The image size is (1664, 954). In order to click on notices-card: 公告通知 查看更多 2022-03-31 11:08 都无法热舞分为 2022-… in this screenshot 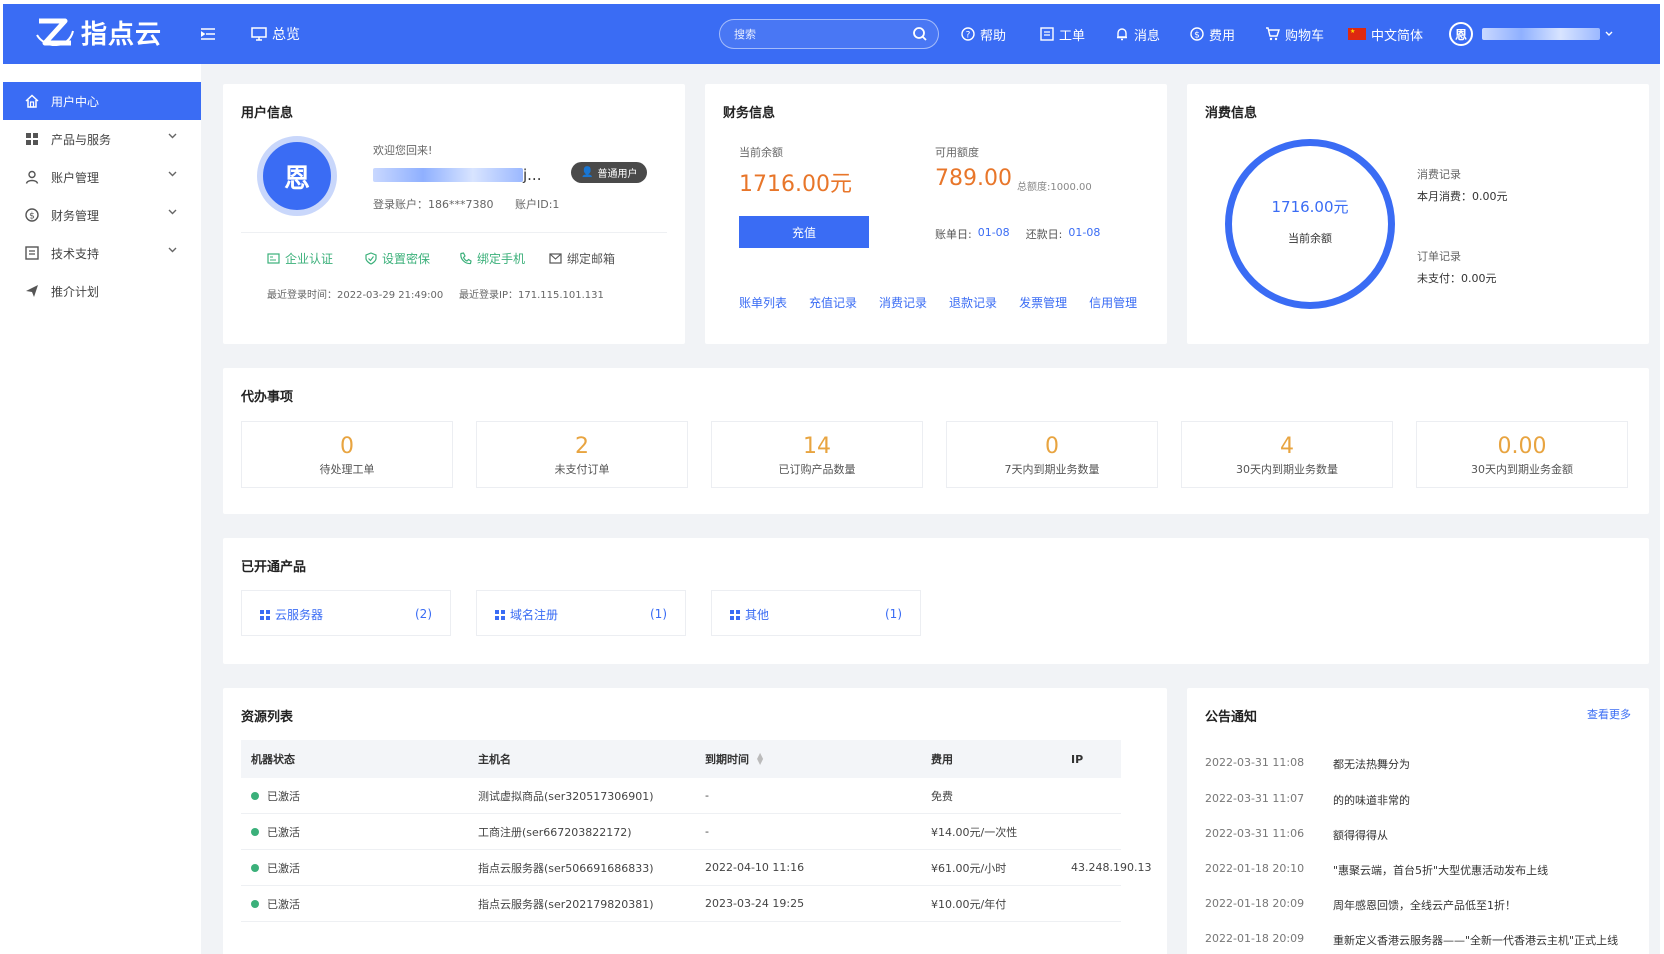, I will do `click(1418, 821)`.